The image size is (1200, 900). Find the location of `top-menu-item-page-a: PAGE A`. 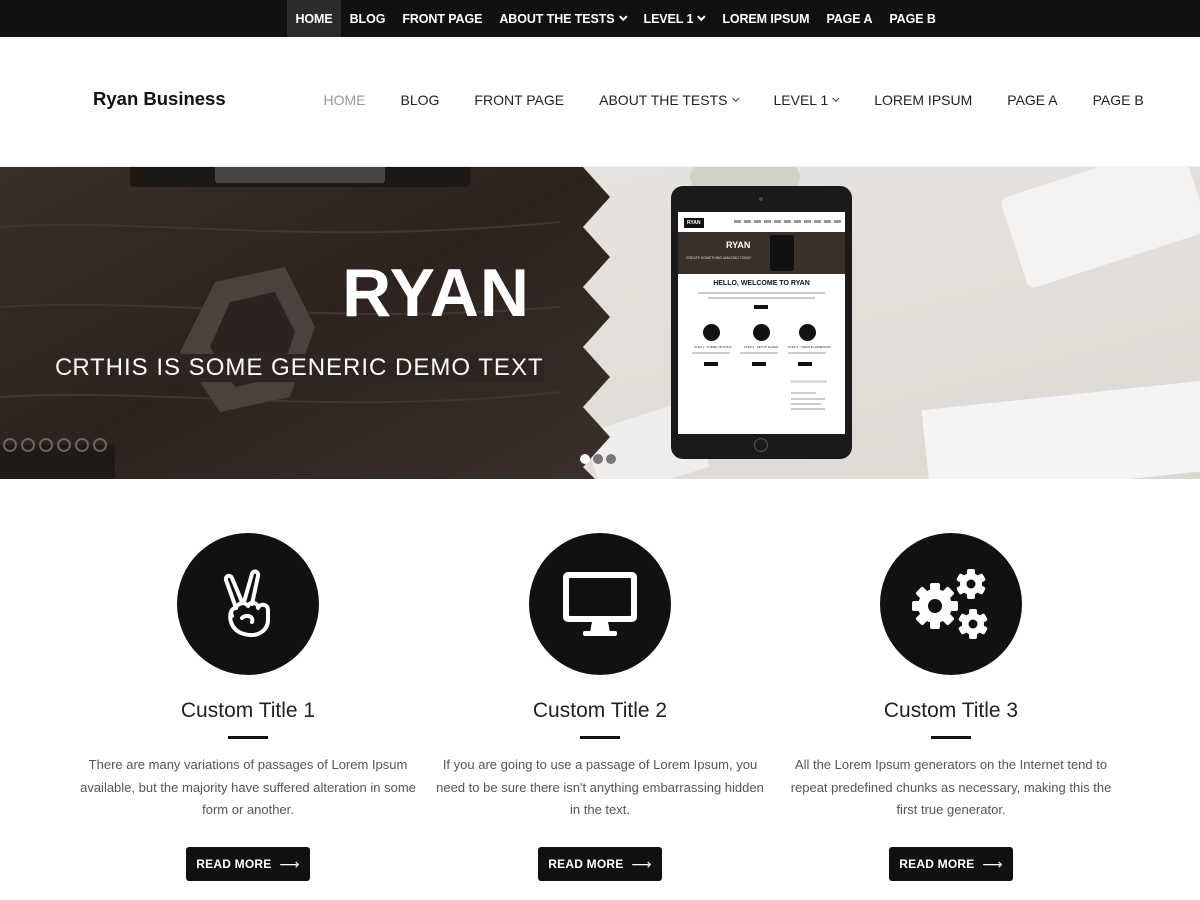

top-menu-item-page-a: PAGE A is located at coordinates (849, 18).